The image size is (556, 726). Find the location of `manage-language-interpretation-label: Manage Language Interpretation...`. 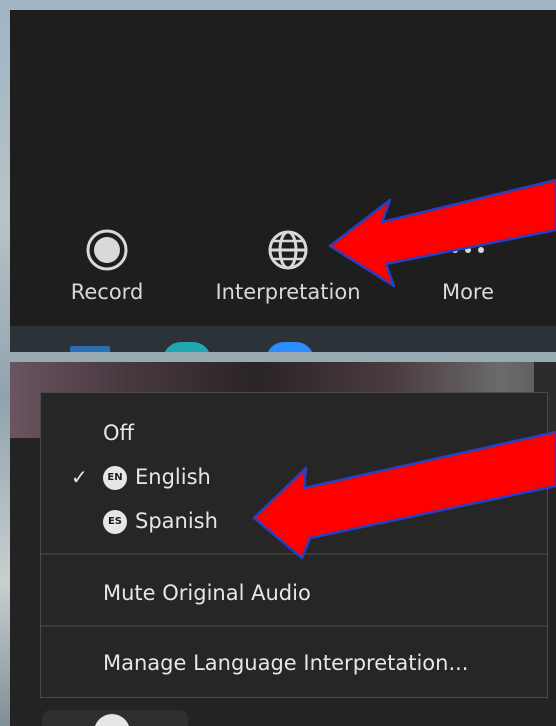

manage-language-interpretation-label: Manage Language Interpretation... is located at coordinates (286, 663).